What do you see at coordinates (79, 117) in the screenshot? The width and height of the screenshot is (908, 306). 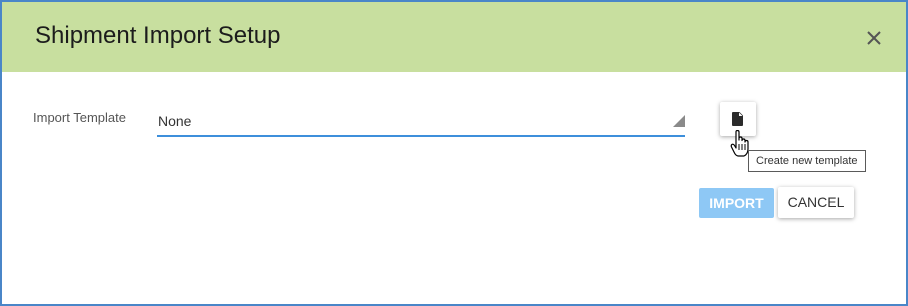 I see `import-template-label: Import Template` at bounding box center [79, 117].